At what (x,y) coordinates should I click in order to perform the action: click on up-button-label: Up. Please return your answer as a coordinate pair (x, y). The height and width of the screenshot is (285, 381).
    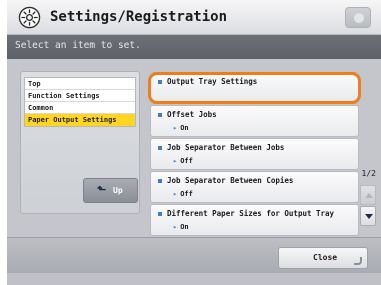
    Looking at the image, I should click on (118, 190).